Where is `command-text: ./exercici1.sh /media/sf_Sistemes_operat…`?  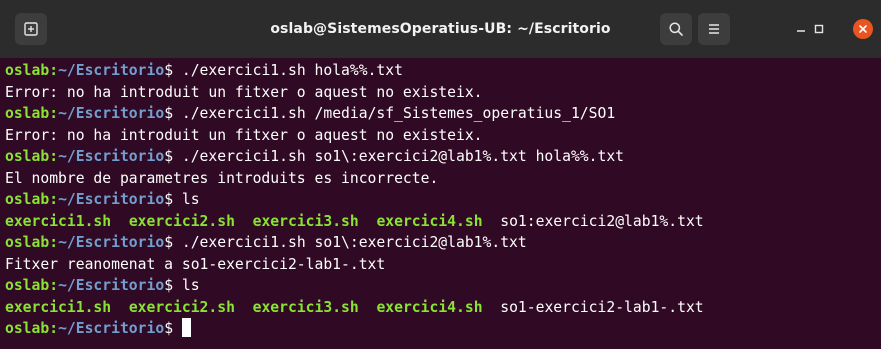 command-text: ./exercici1.sh /media/sf_Sistemes_operat… is located at coordinates (398, 113).